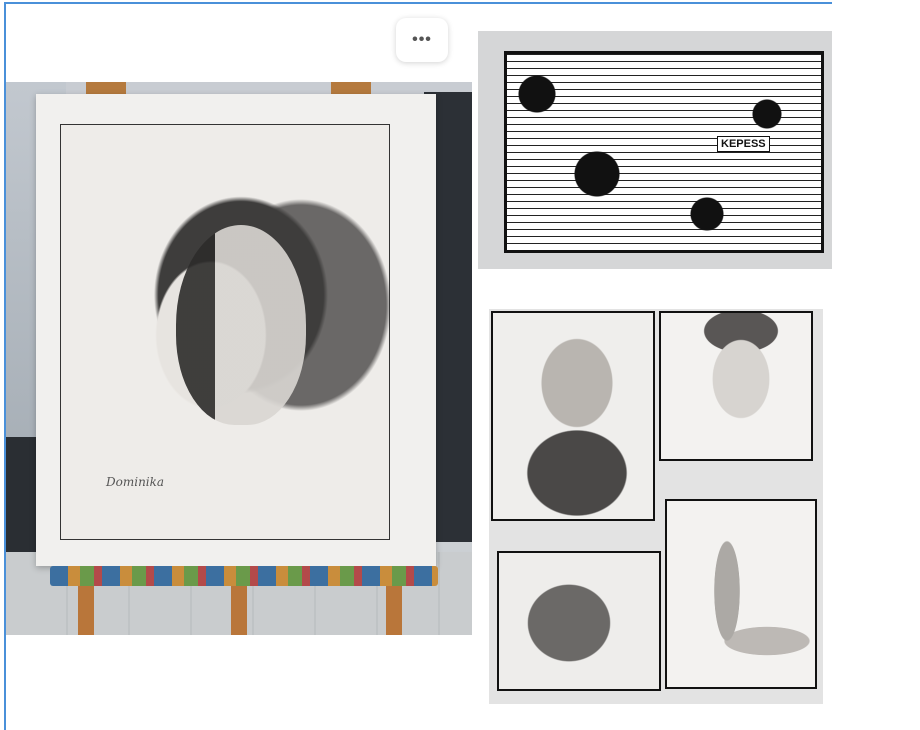  Describe the element at coordinates (736, 386) in the screenshot. I see `portrait-mustached-man` at that location.